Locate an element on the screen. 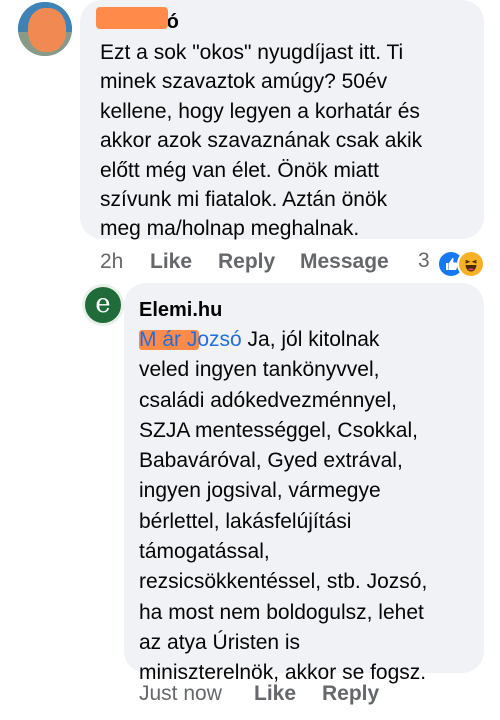 The height and width of the screenshot is (720, 500). like-button: Like is located at coordinates (171, 262).